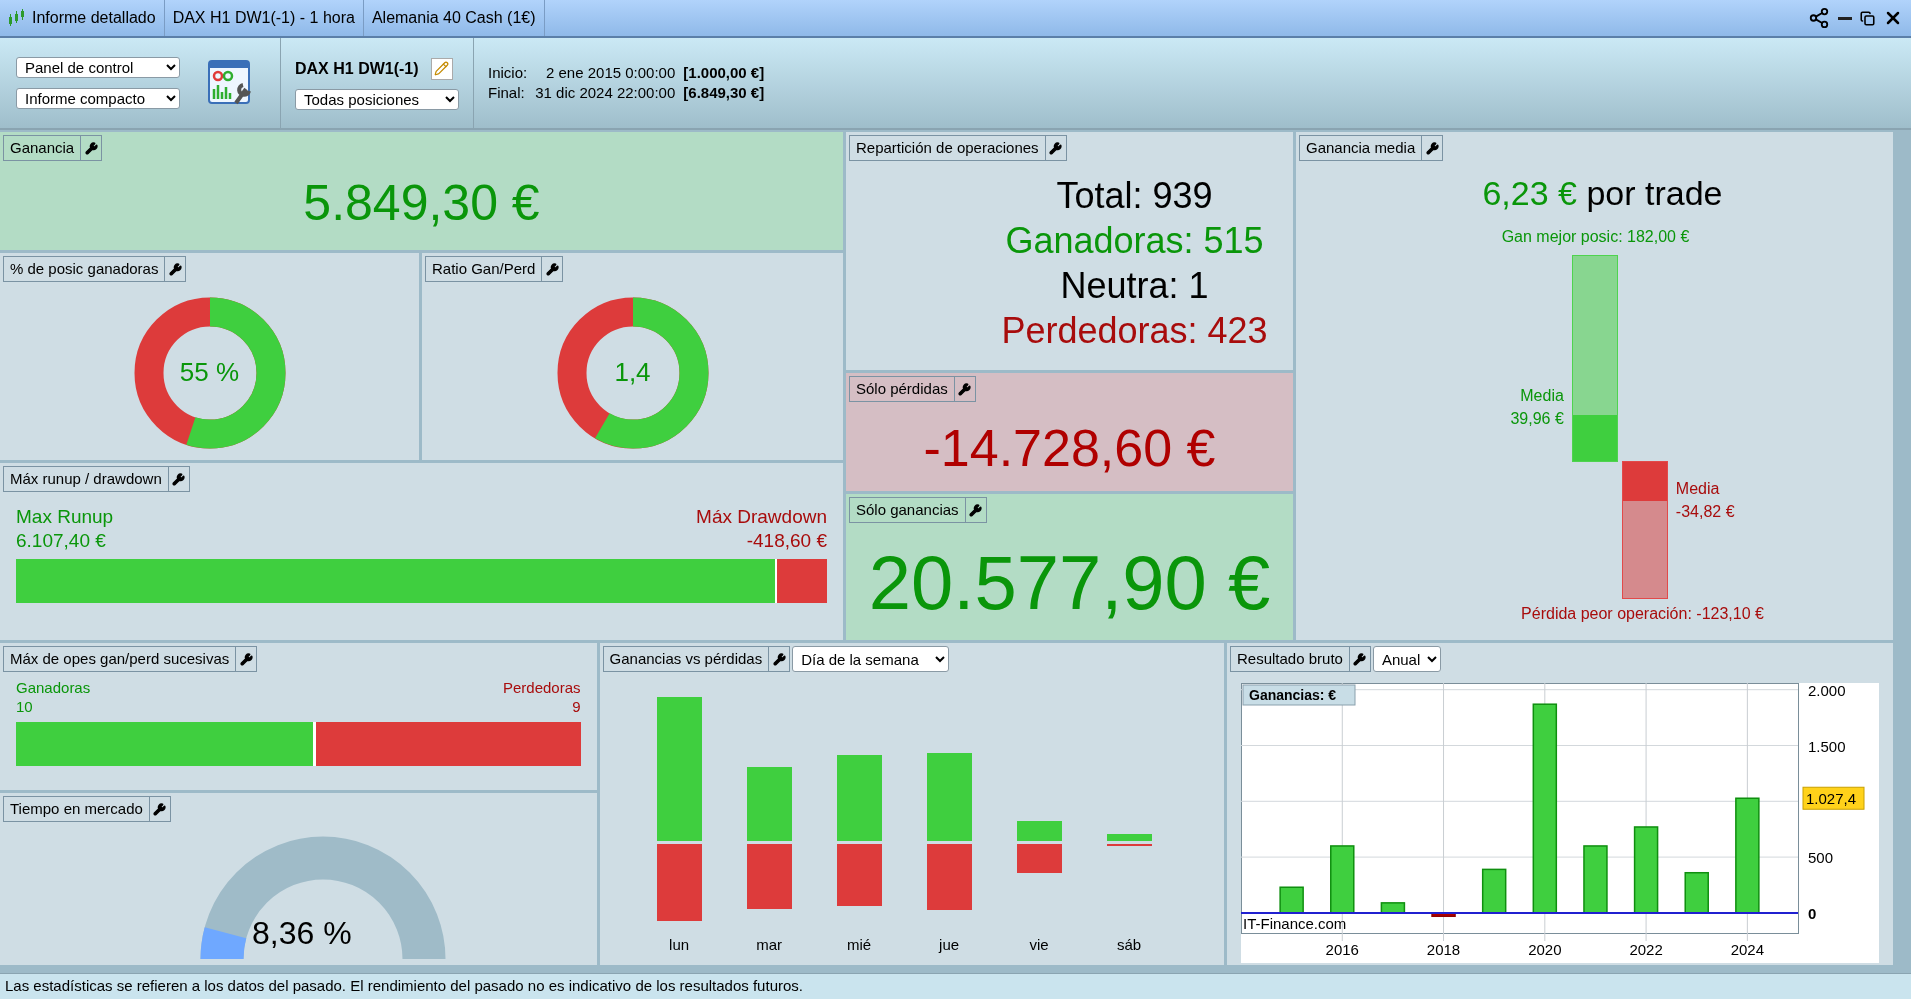  Describe the element at coordinates (576, 706) in the screenshot. I see `loss-streak-value: 9` at that location.